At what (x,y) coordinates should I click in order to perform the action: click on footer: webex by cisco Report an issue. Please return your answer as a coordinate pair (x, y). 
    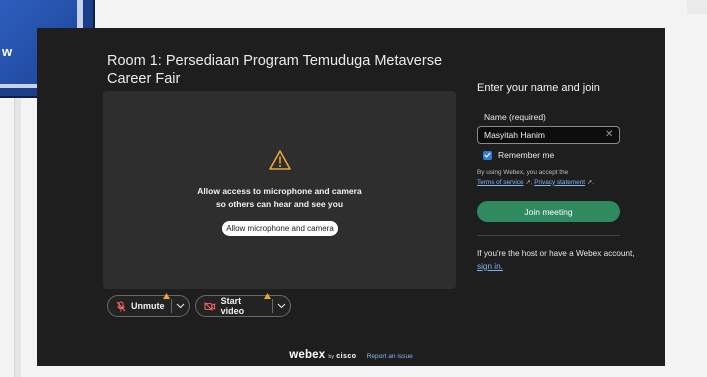
    Looking at the image, I should click on (351, 355).